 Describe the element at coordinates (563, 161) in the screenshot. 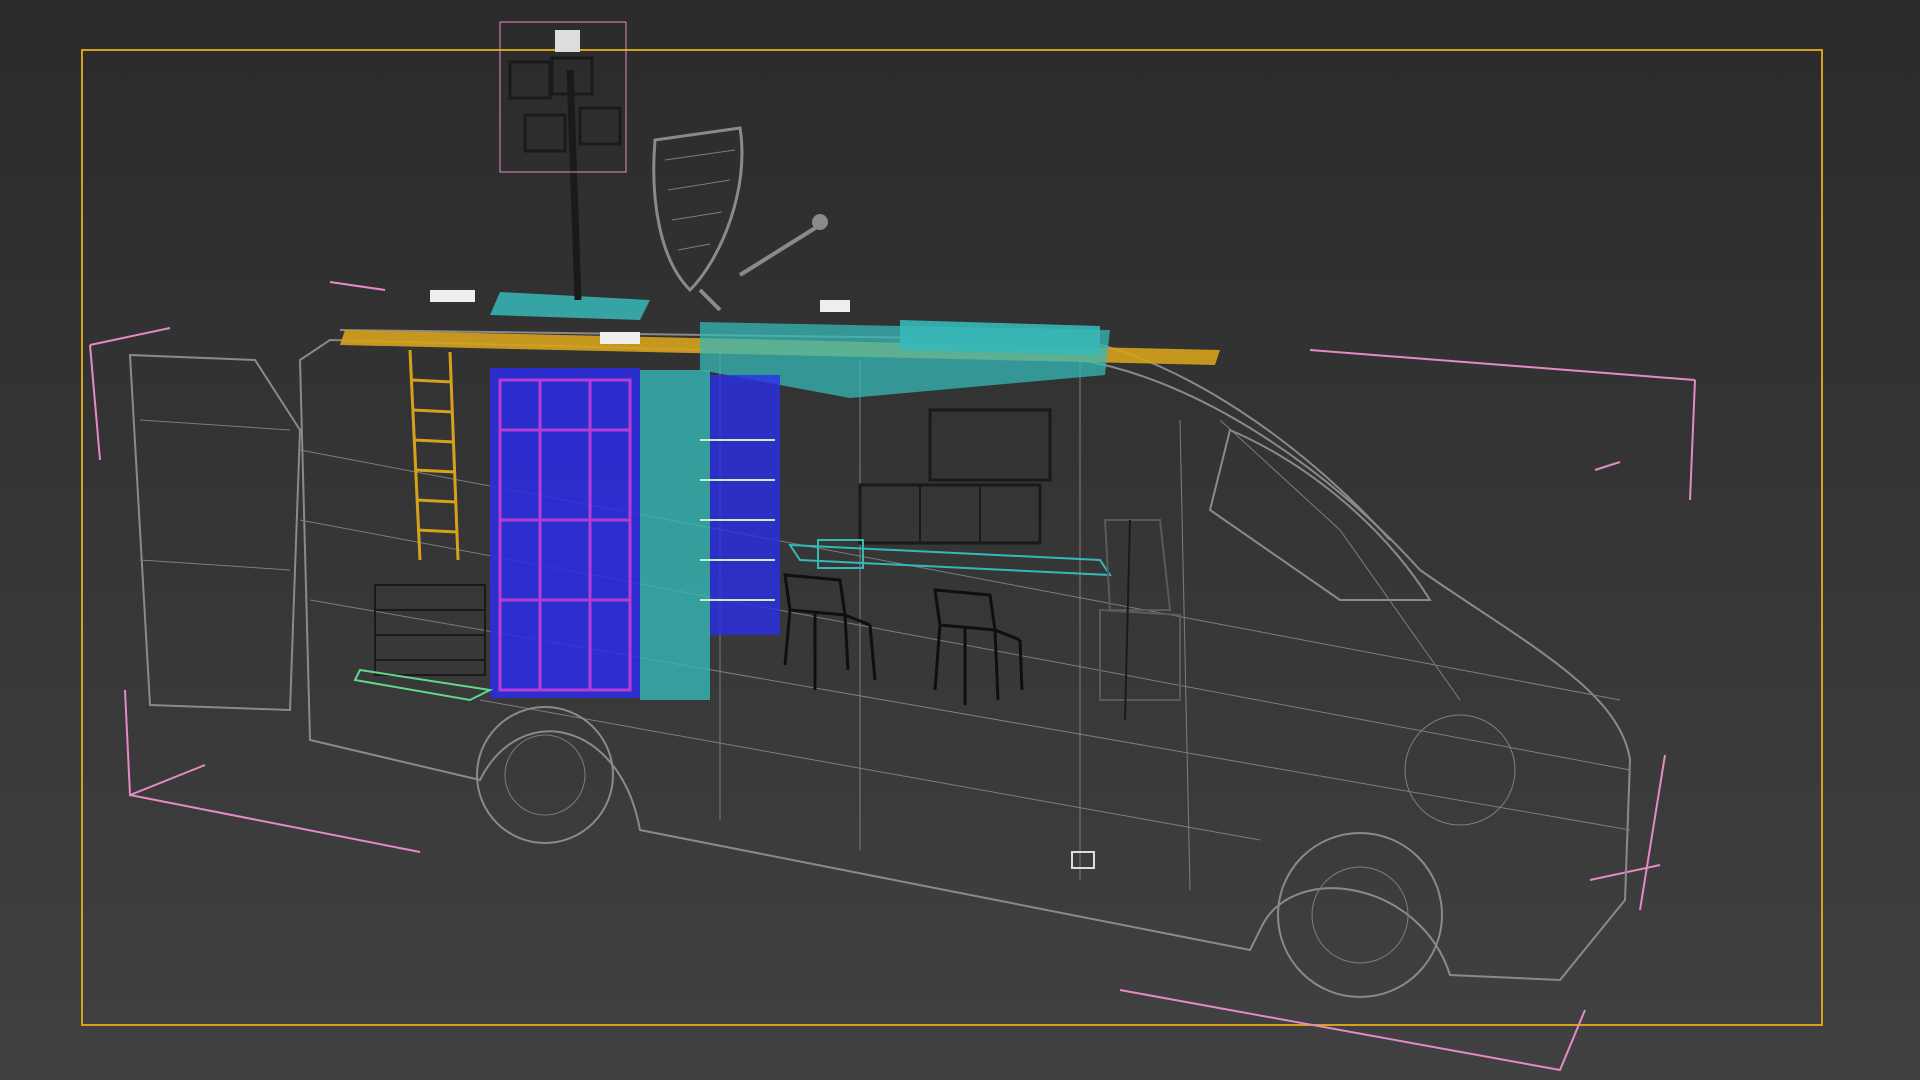

I see `light-mast` at that location.